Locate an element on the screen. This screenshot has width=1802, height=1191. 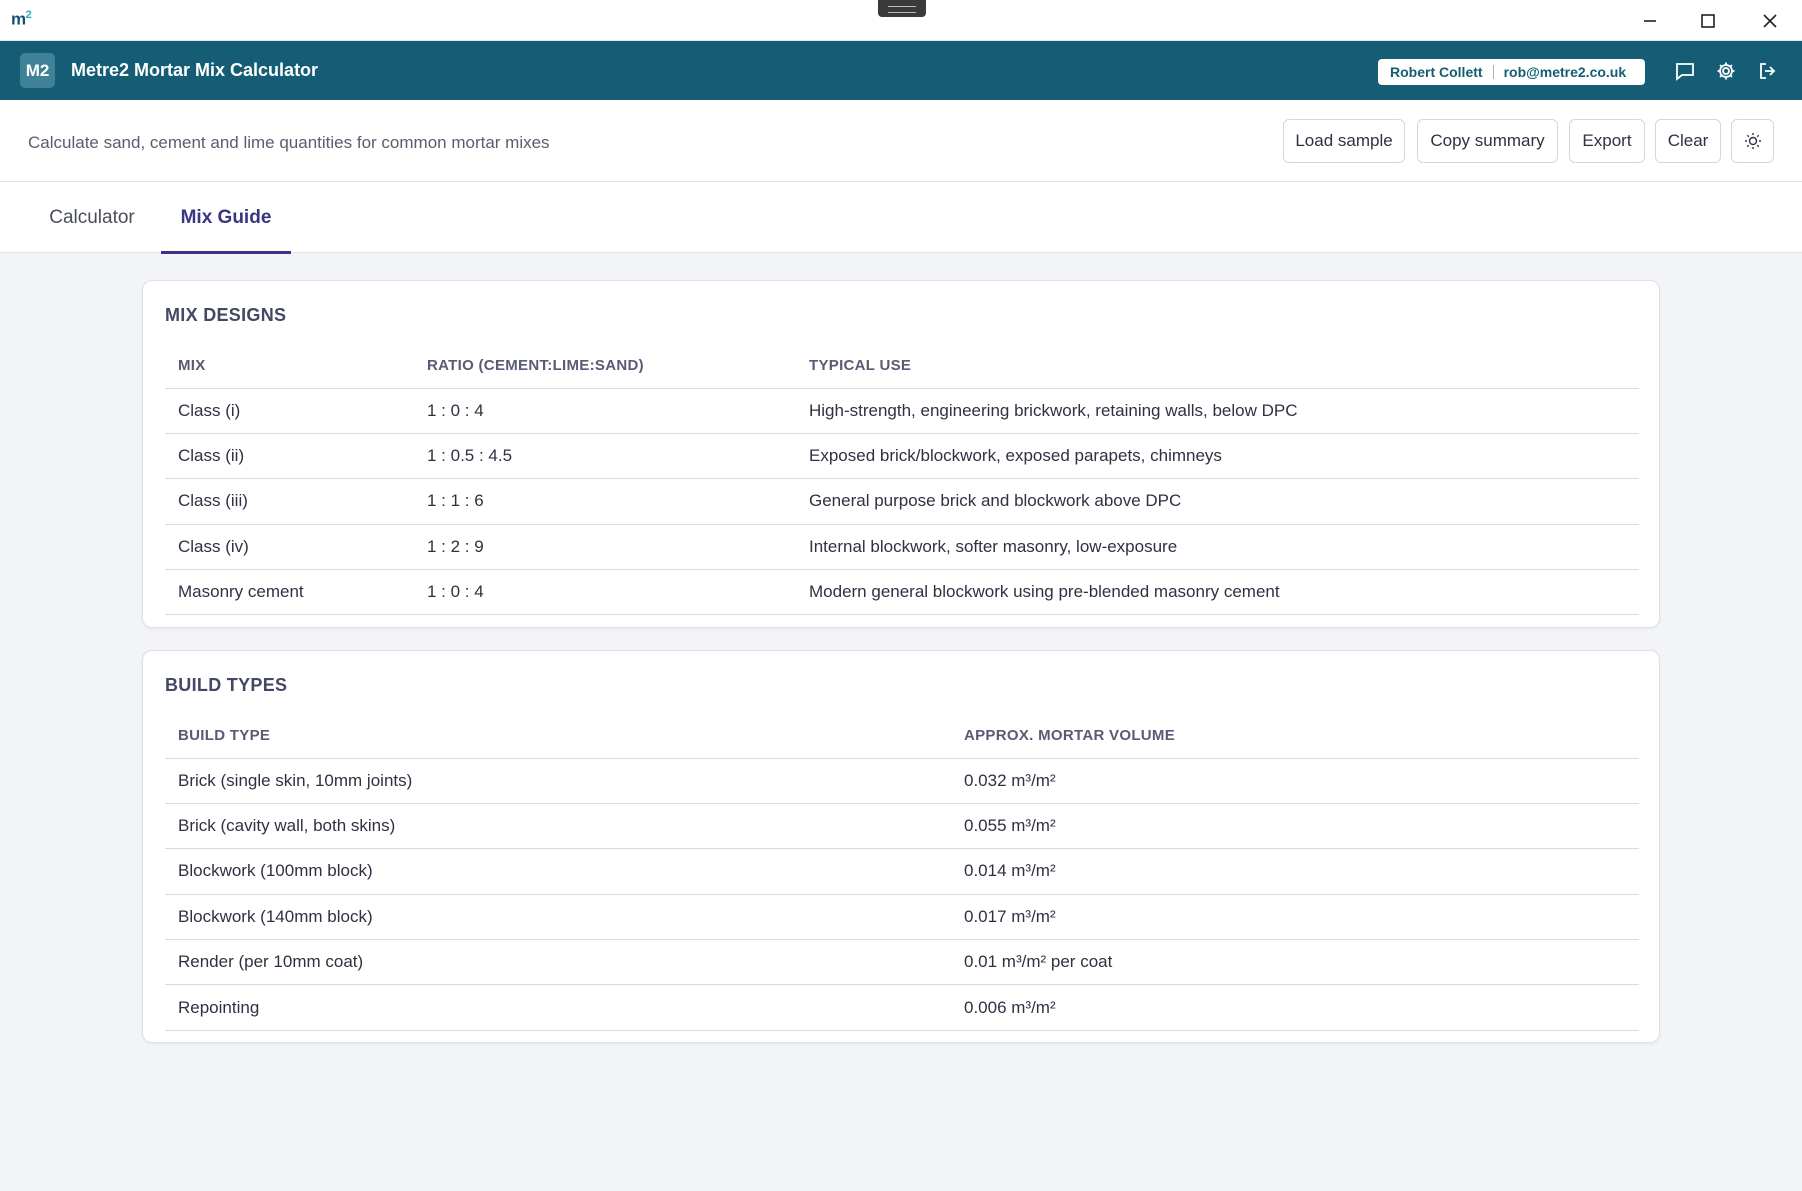
user-name: Robert Collett is located at coordinates (1436, 72).